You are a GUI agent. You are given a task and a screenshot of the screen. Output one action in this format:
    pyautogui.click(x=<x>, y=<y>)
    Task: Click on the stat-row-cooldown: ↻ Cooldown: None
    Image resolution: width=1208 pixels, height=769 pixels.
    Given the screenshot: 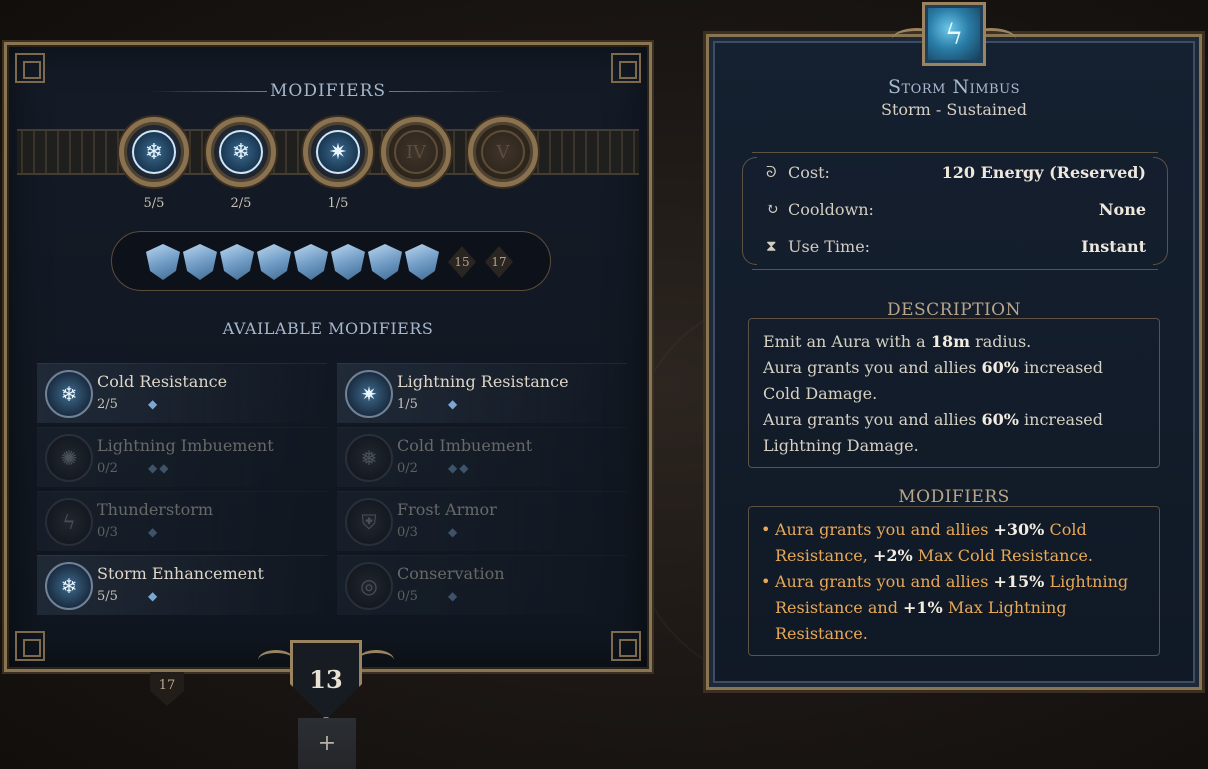 What is the action you would take?
    pyautogui.click(x=956, y=212)
    